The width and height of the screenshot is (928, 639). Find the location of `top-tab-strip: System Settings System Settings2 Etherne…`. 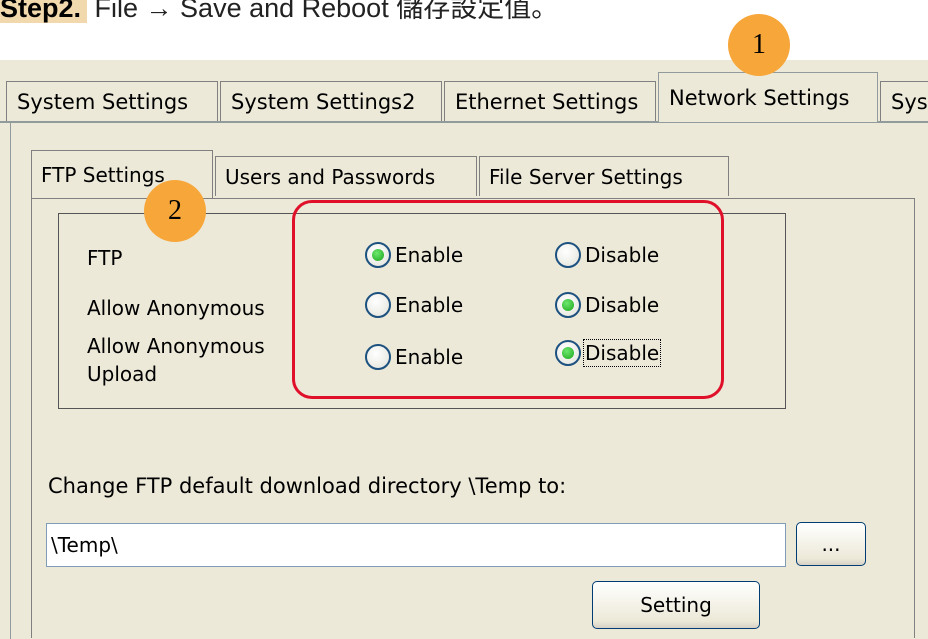

top-tab-strip: System Settings System Settings2 Etherne… is located at coordinates (464, 96).